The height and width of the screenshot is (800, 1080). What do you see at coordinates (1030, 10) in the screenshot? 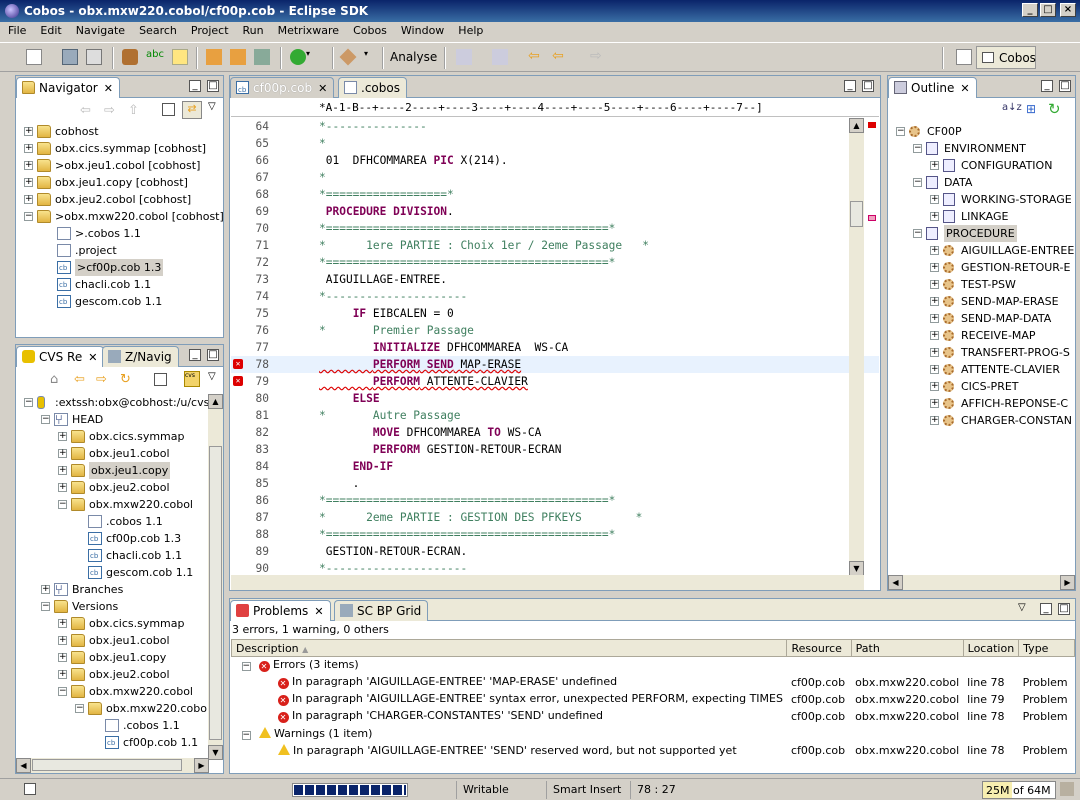
I see `minimize-button: _` at bounding box center [1030, 10].